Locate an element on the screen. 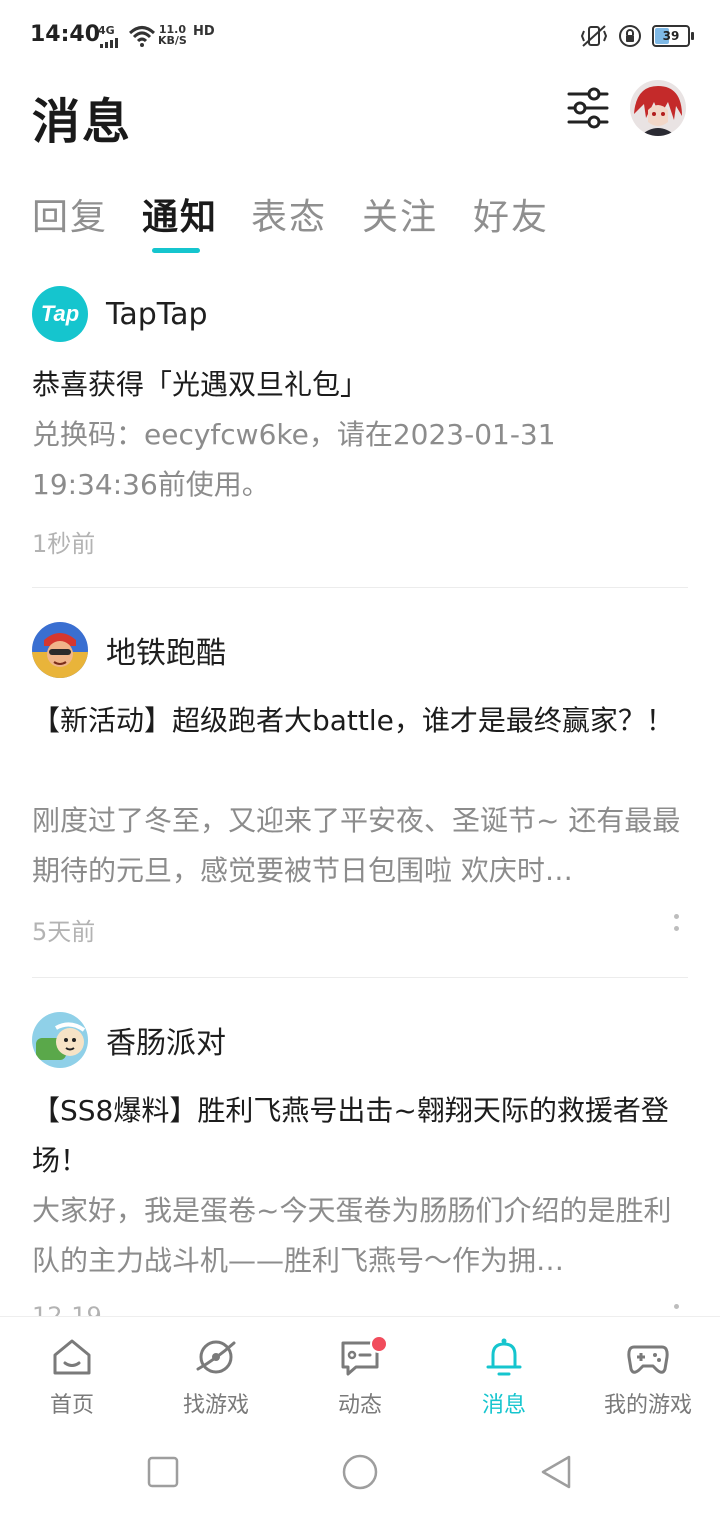 Image resolution: width=720 pixels, height=1520 pixels. active-tab-indicator is located at coordinates (176, 250).